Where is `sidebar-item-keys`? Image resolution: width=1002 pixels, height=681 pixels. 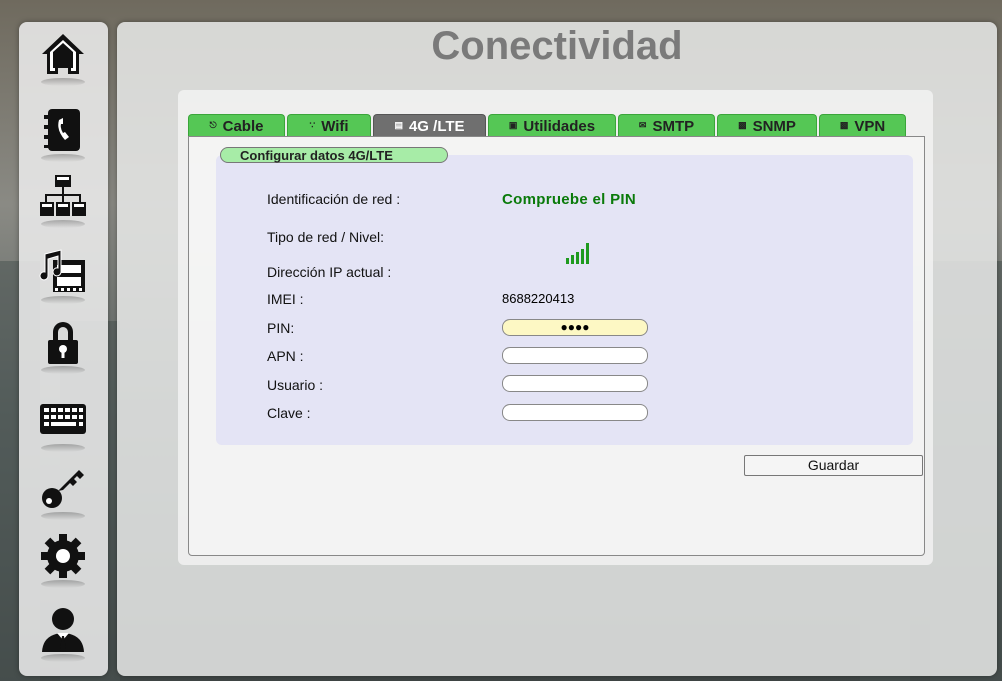
sidebar-item-keys is located at coordinates (63, 492).